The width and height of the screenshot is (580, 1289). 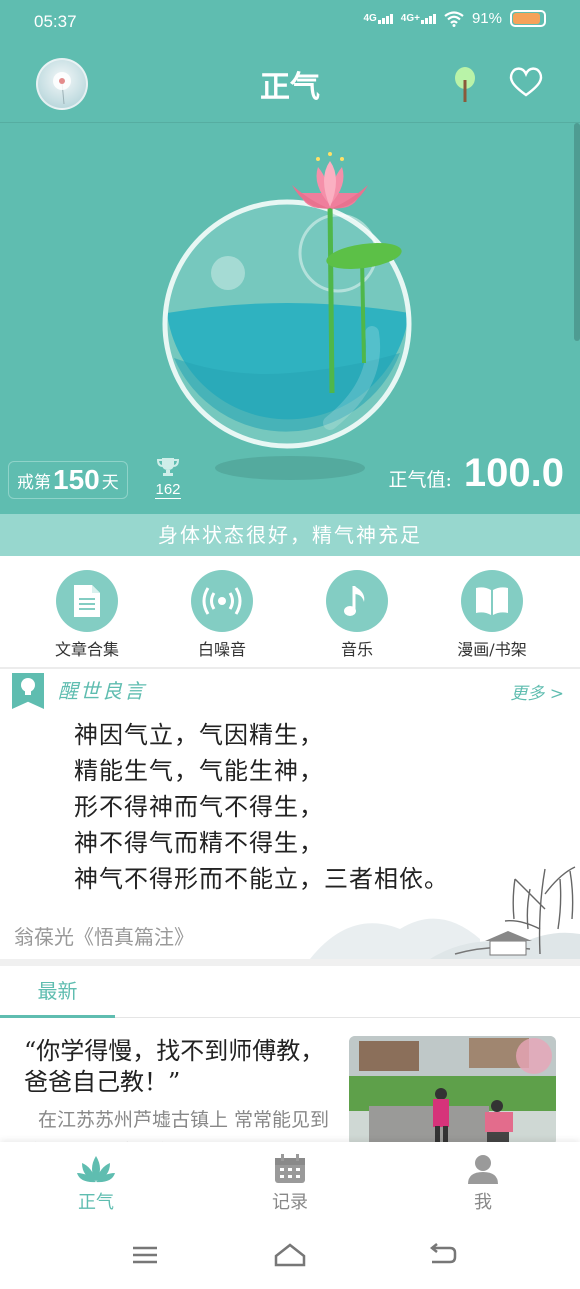 What do you see at coordinates (445, 912) in the screenshot?
I see `ink-landscape-illustration` at bounding box center [445, 912].